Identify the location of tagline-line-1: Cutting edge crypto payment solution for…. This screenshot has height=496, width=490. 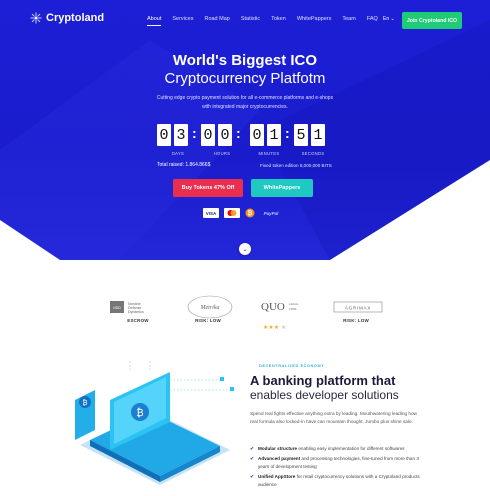
(245, 98).